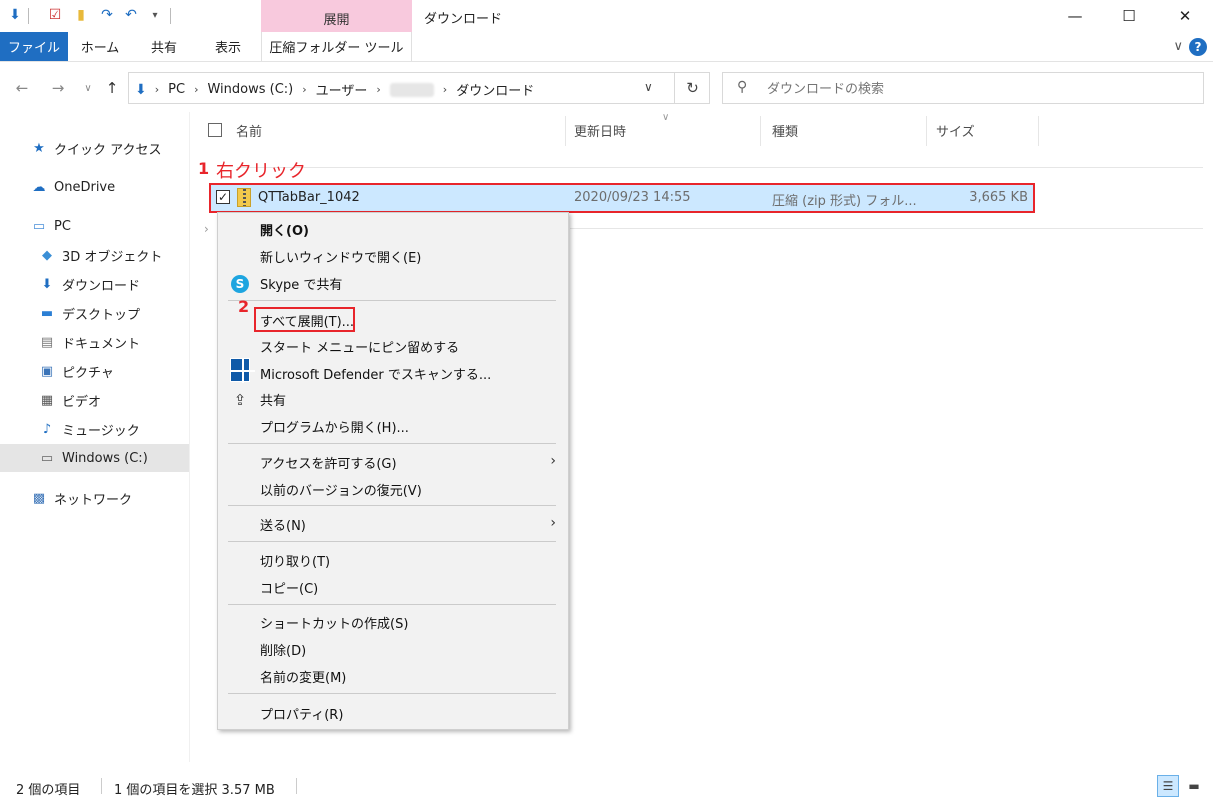 The width and height of the screenshot is (1213, 800). I want to click on menu-item-open: 開く(O), so click(393, 229).